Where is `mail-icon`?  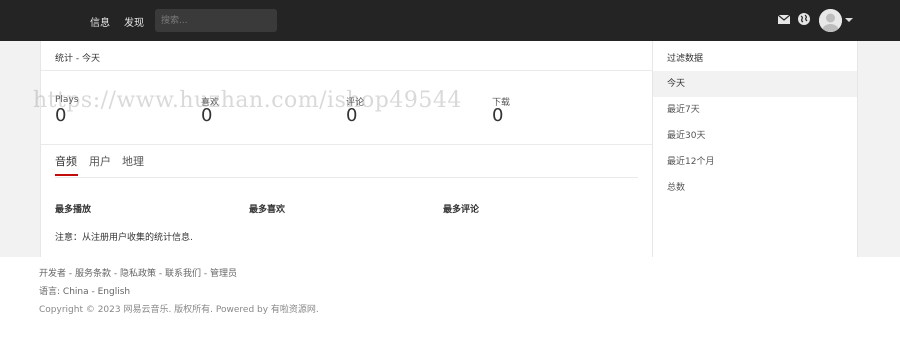 mail-icon is located at coordinates (784, 19).